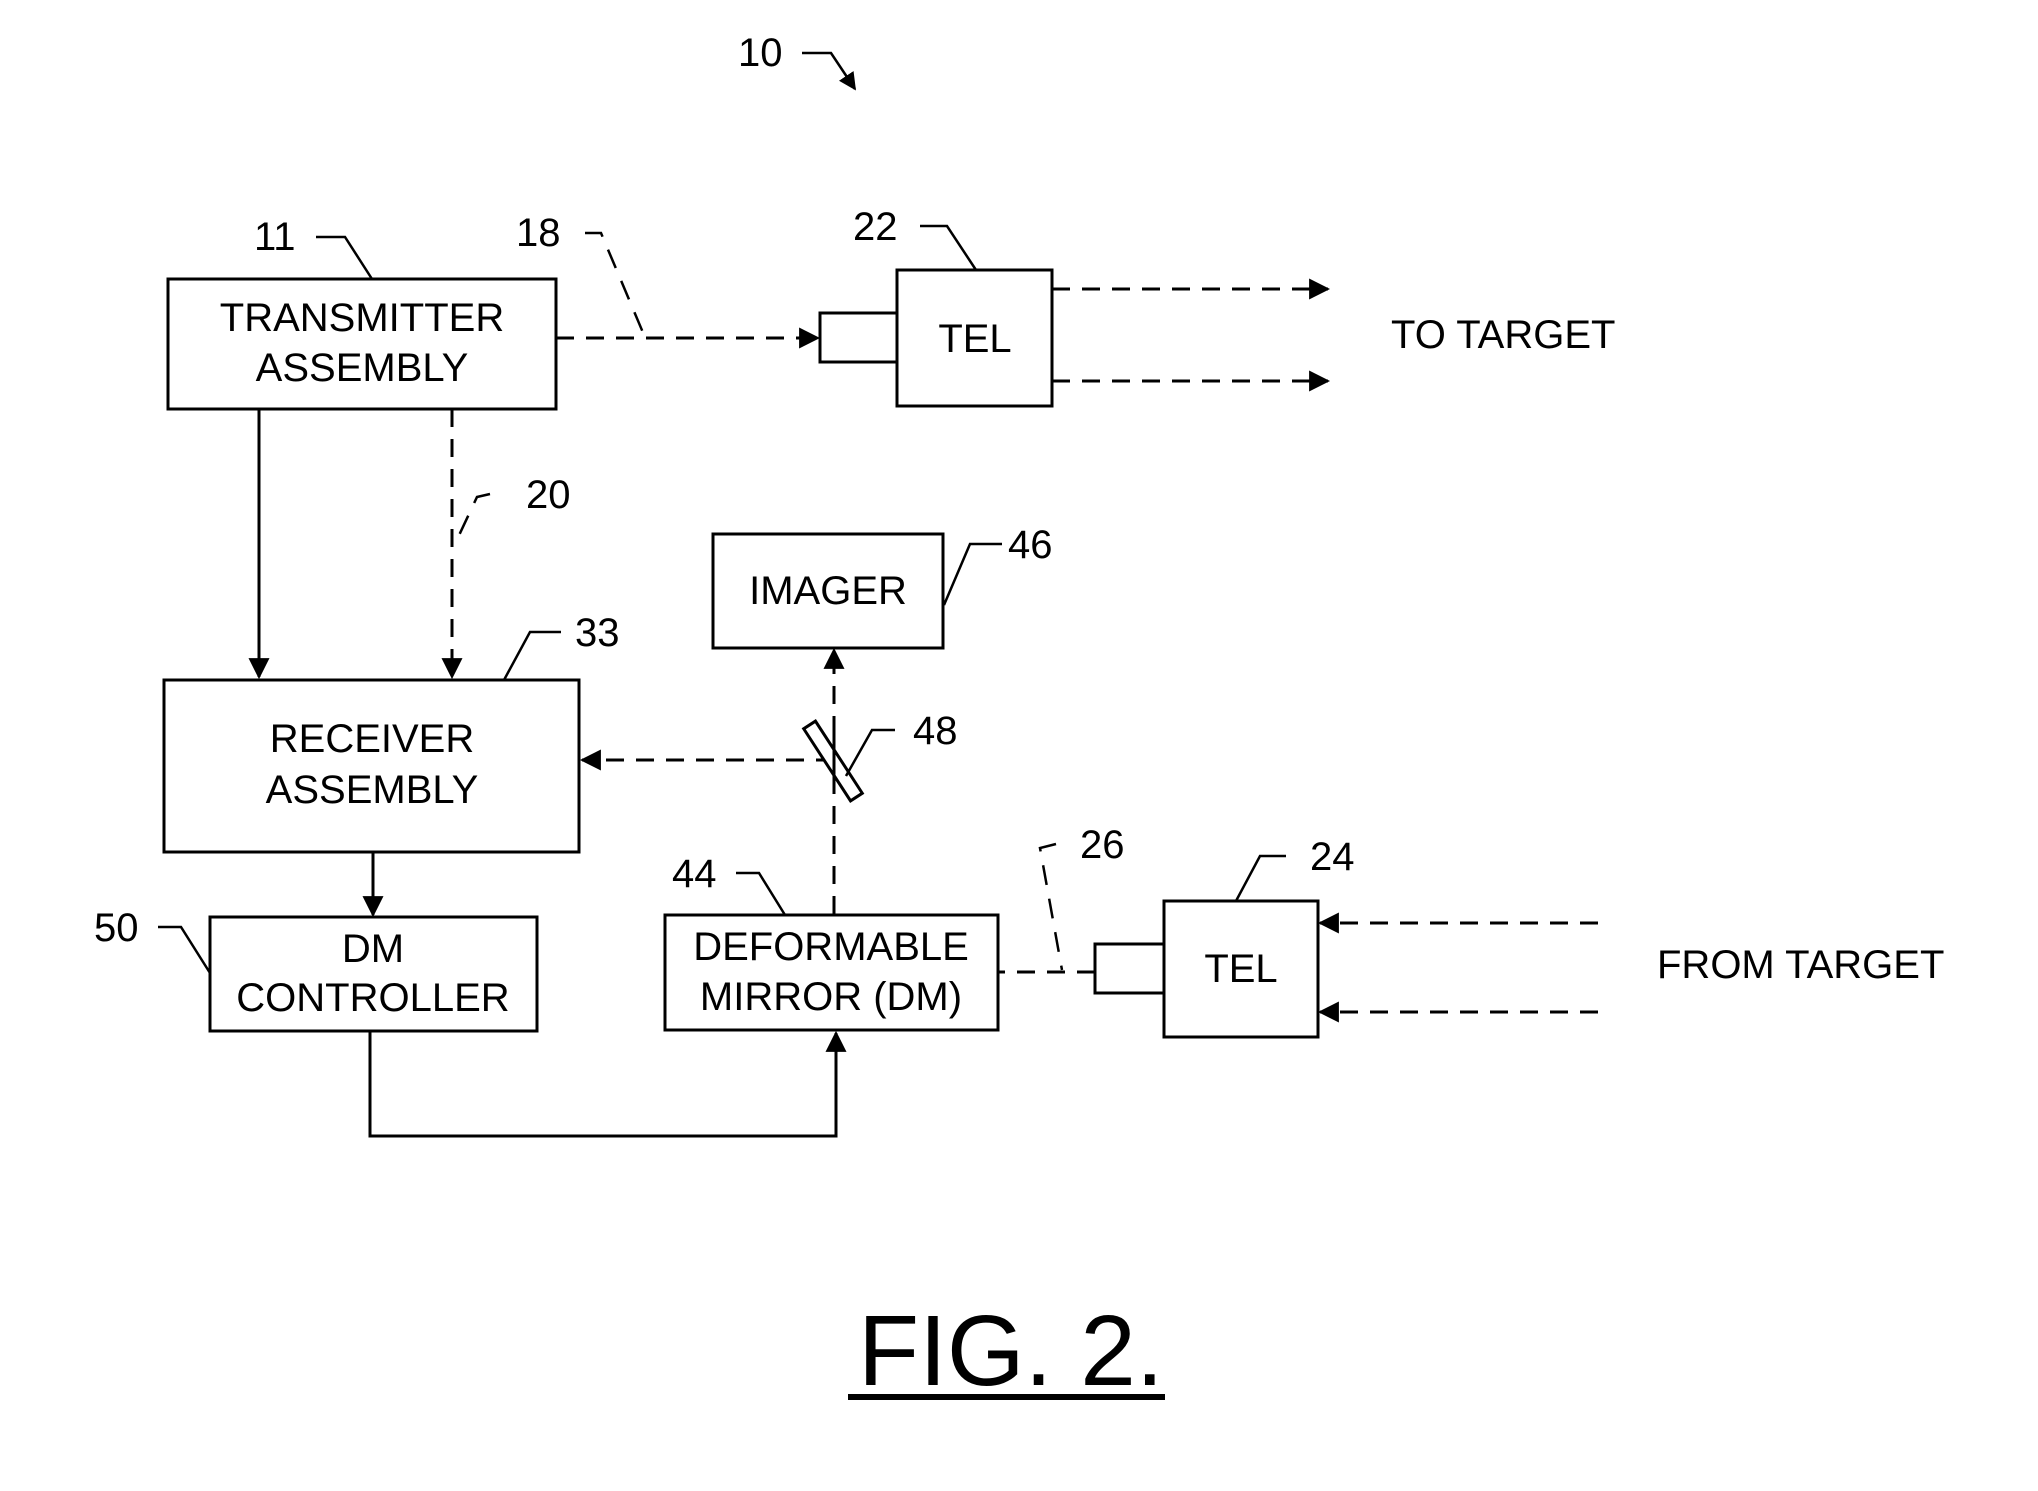  What do you see at coordinates (831, 947) in the screenshot?
I see `deformable-mirror-label-line1: DEFORMABLE` at bounding box center [831, 947].